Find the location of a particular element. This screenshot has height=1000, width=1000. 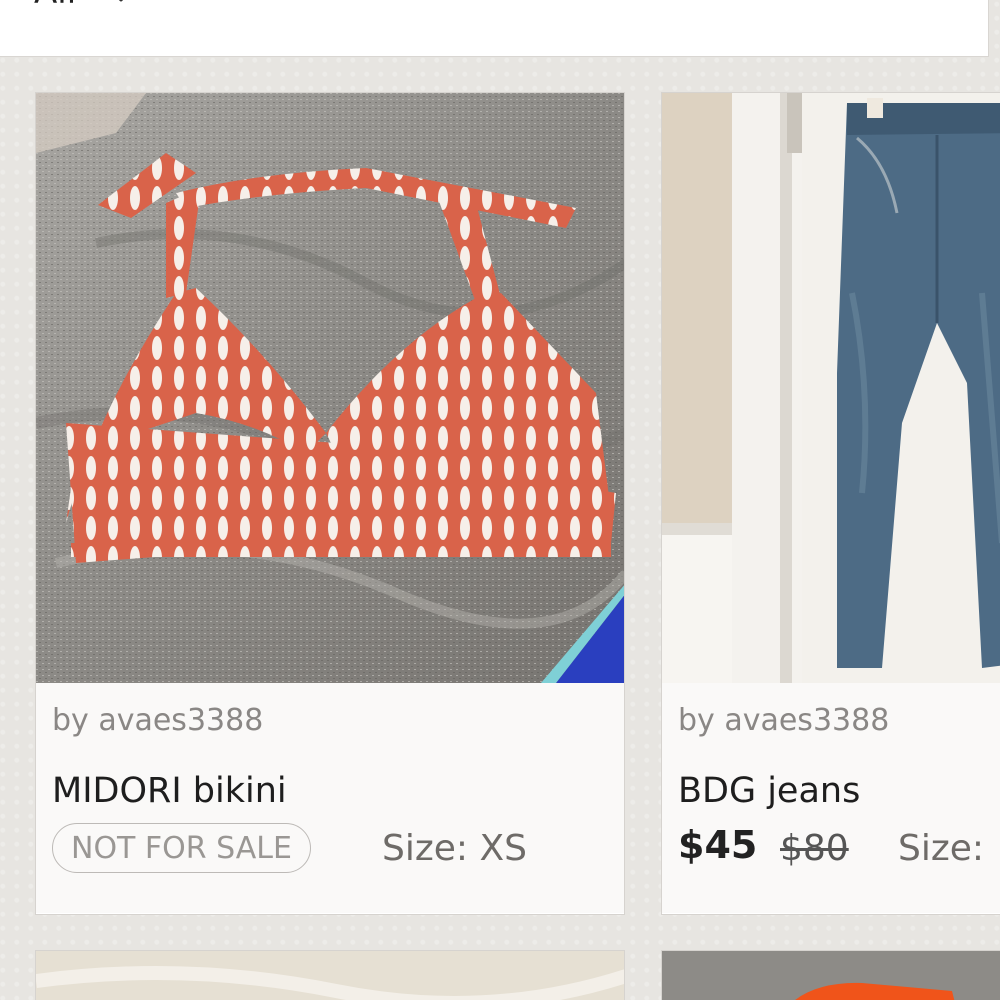

listing-size: Size: is located at coordinates (941, 848).